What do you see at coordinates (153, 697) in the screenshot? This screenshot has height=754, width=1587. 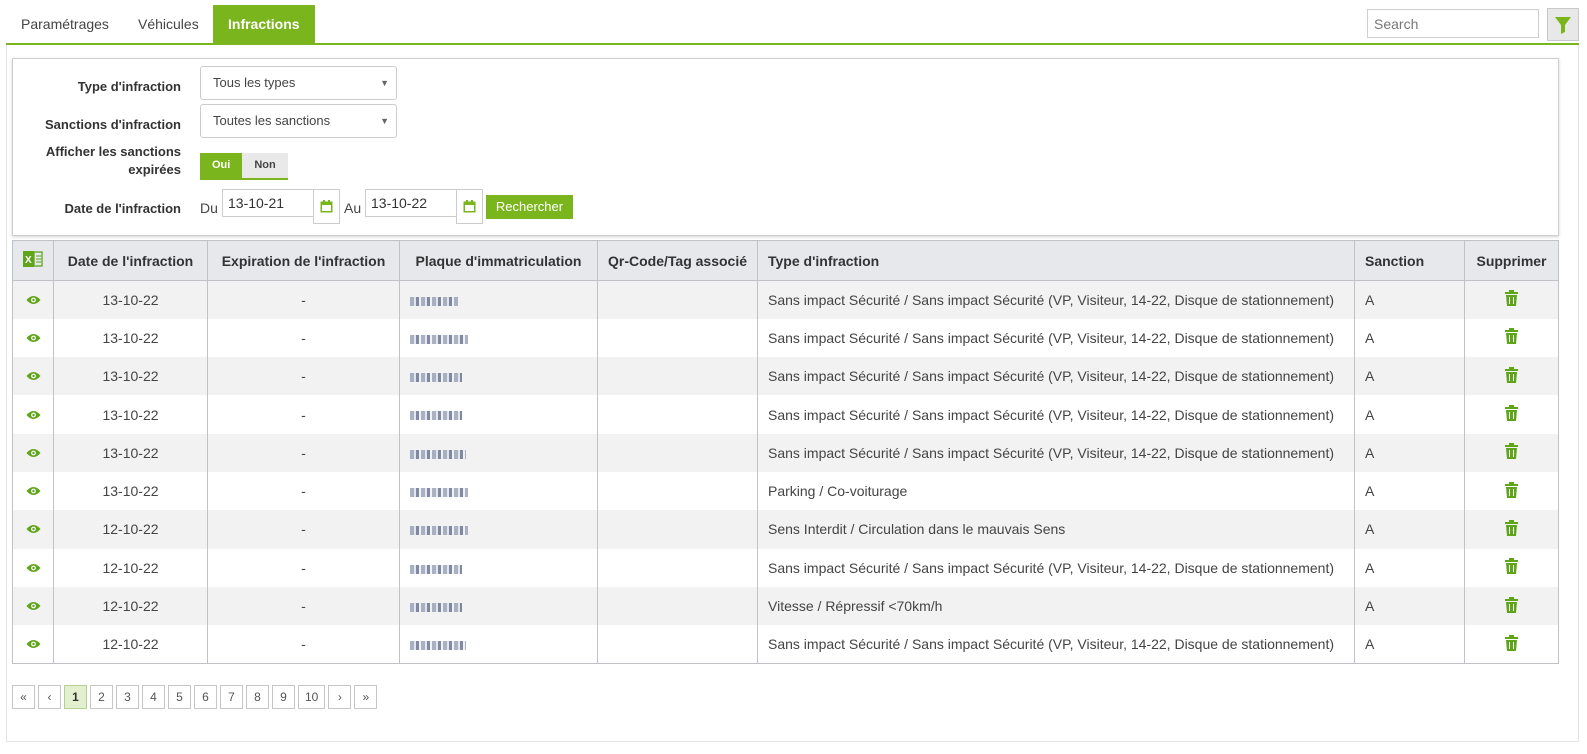 I see `page-button: 4` at bounding box center [153, 697].